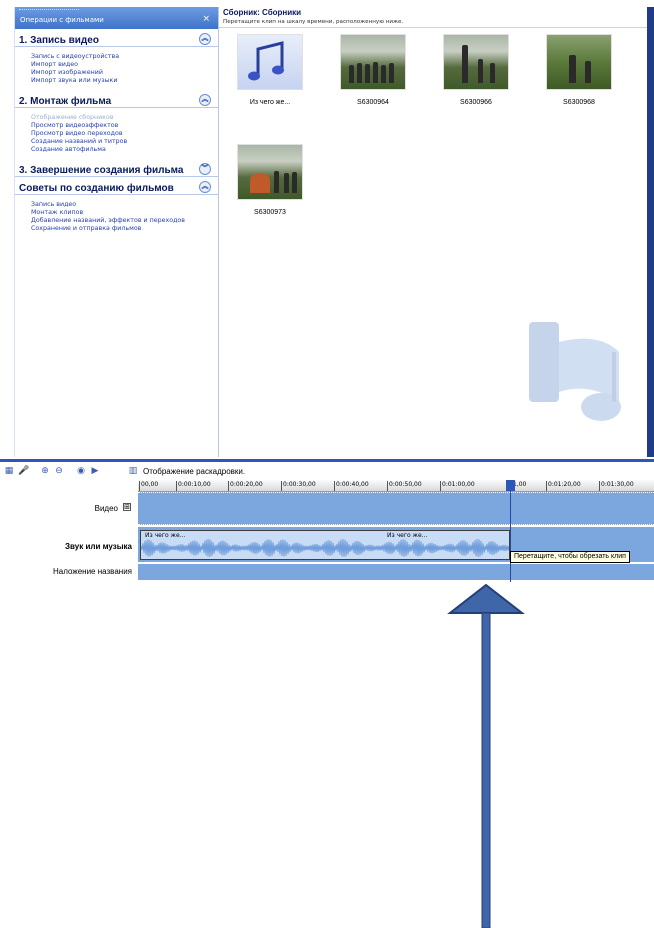 Image resolution: width=654 pixels, height=928 pixels. Describe the element at coordinates (148, 486) in the screenshot. I see `ruler-tick: 00,00` at that location.